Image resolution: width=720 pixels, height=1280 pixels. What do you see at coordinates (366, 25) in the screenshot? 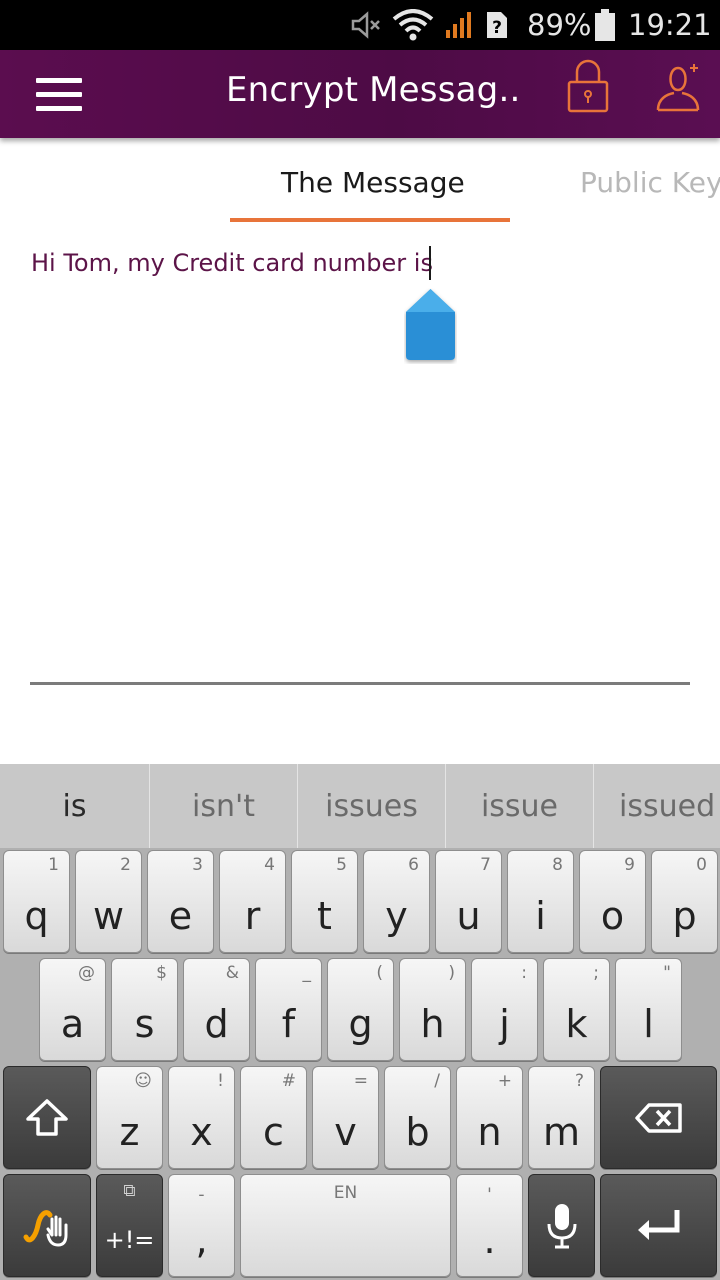
I see `mute-icon` at bounding box center [366, 25].